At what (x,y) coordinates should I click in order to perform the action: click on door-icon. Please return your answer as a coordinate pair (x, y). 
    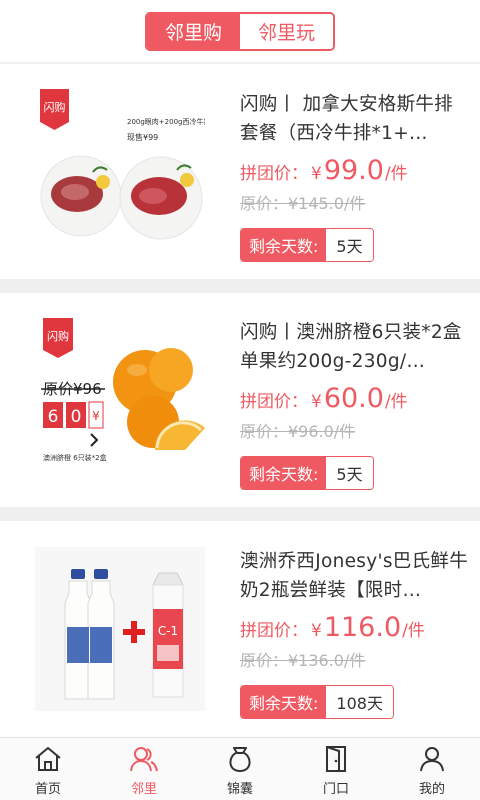
    Looking at the image, I should click on (336, 759).